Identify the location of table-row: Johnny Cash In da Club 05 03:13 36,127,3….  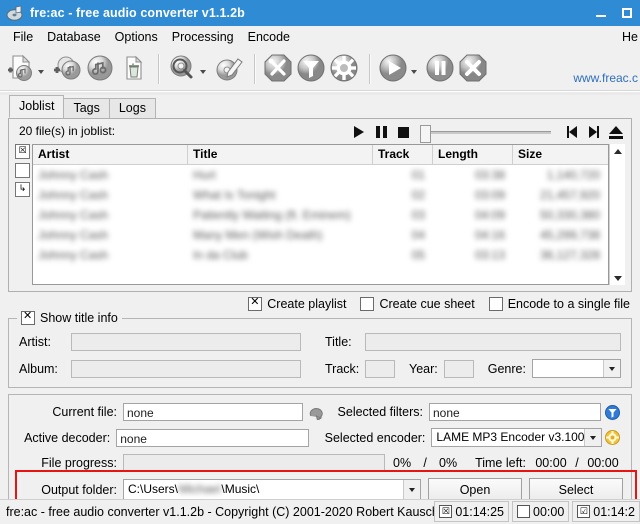
(320, 255).